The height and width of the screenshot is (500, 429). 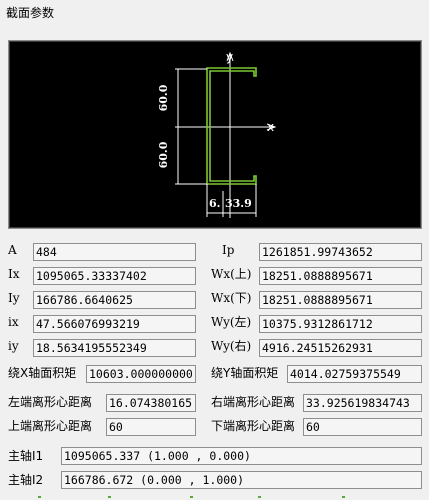 I want to click on field-dist-right: 33.925619834743, so click(x=362, y=403).